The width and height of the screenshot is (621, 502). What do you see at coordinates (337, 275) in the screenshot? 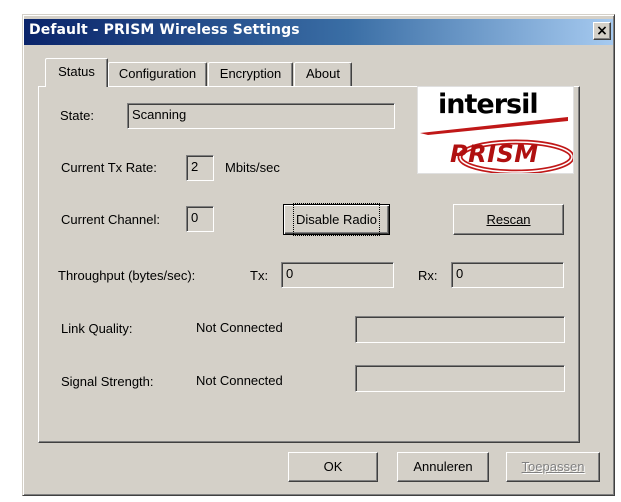
I see `tx-throughput-field: 0` at bounding box center [337, 275].